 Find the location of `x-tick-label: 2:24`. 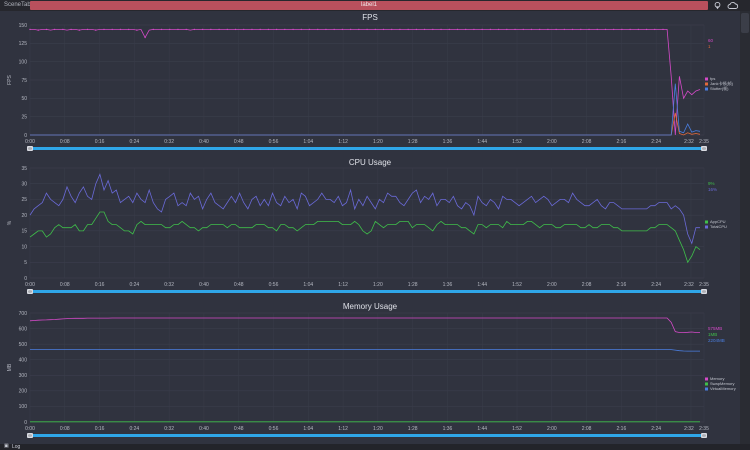

x-tick-label: 2:24 is located at coordinates (656, 142).